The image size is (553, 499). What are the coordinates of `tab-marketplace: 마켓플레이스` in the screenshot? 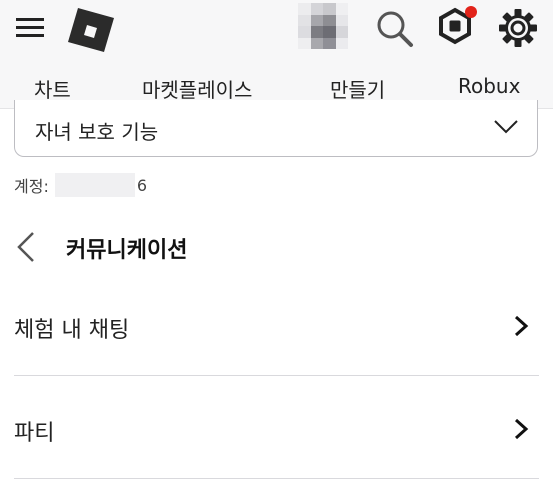 It's located at (197, 88).